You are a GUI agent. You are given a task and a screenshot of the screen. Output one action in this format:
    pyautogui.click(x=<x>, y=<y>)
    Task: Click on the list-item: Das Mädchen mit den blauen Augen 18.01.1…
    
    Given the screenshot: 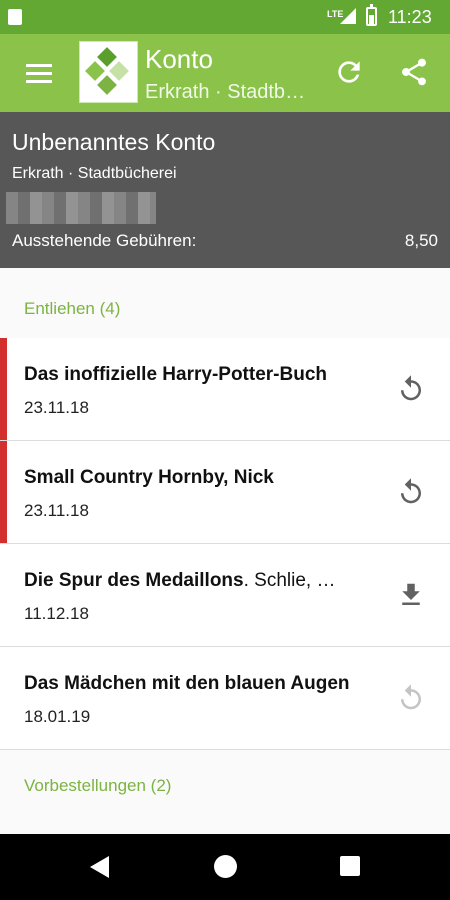 What is the action you would take?
    pyautogui.click(x=225, y=698)
    